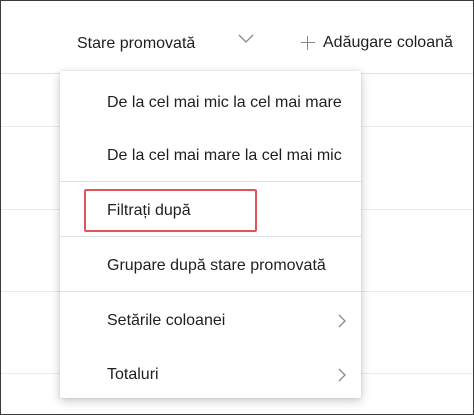  Describe the element at coordinates (133, 374) in the screenshot. I see `menu-item-label: Totaluri` at that location.